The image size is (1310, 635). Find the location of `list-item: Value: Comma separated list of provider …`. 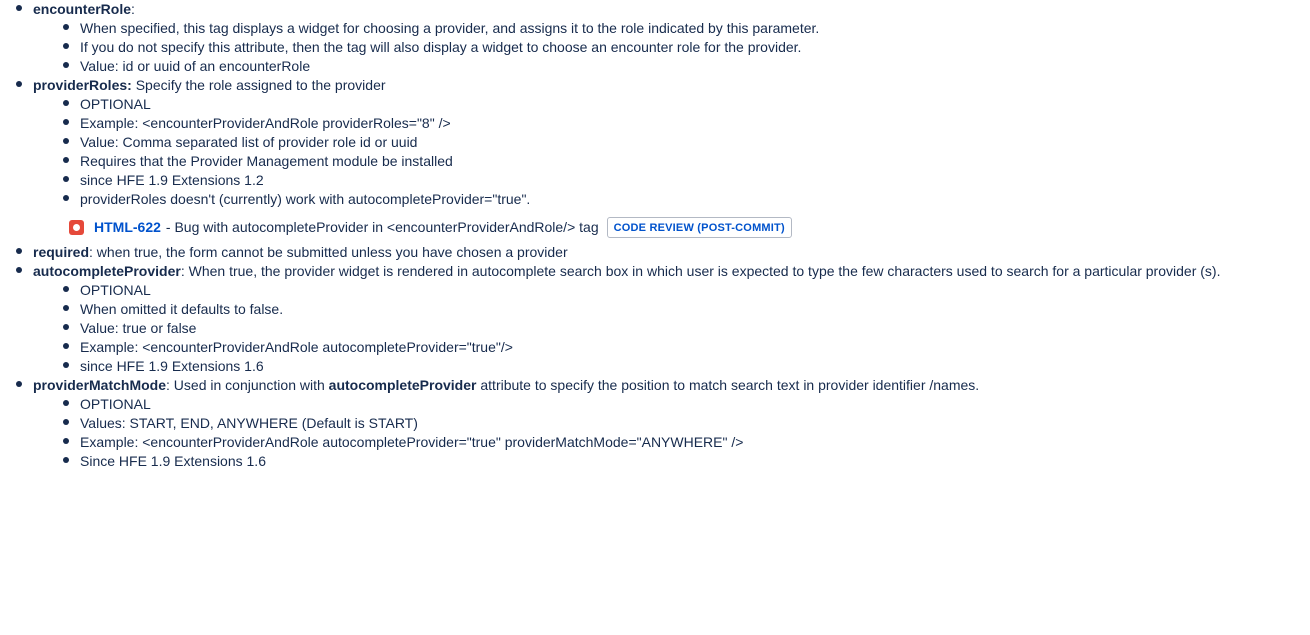

list-item: Value: Comma separated list of provider … is located at coordinates (686, 142).